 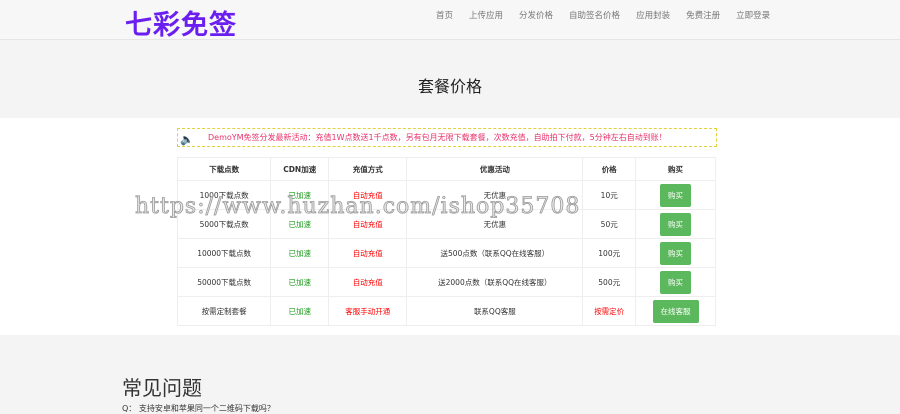 What do you see at coordinates (609, 311) in the screenshot?
I see `table-cell: 按需定价` at bounding box center [609, 311].